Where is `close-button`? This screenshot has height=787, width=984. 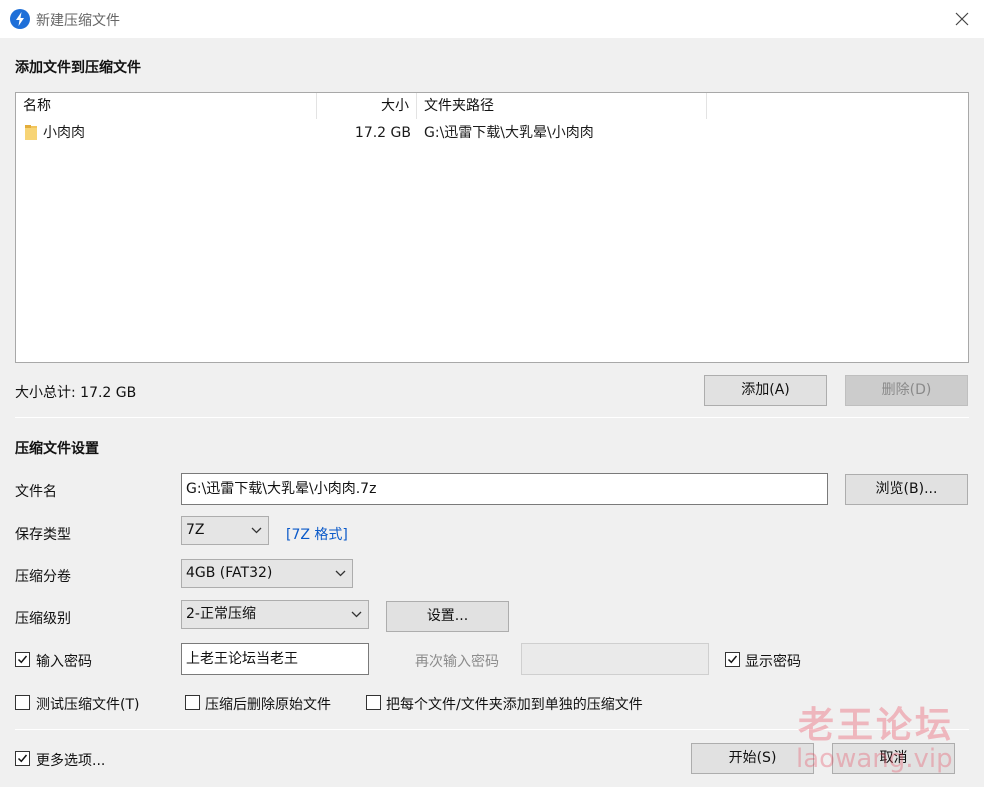 close-button is located at coordinates (962, 19).